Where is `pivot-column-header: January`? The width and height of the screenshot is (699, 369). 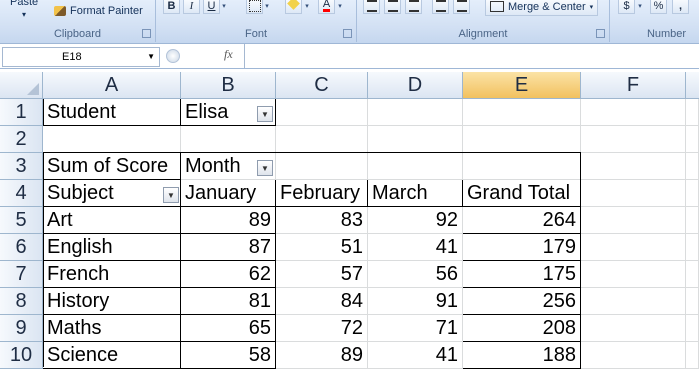 pivot-column-header: January is located at coordinates (228, 193).